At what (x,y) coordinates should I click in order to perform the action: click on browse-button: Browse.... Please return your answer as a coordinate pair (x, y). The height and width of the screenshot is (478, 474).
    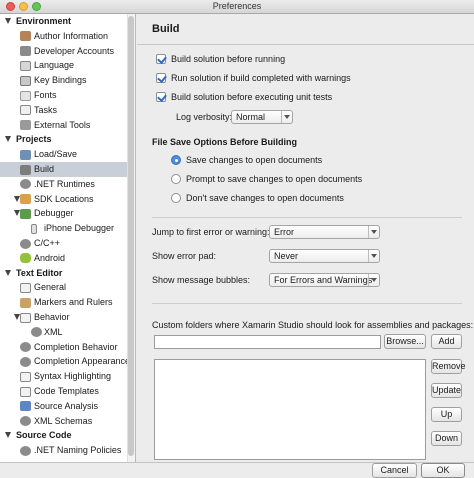
    Looking at the image, I should click on (405, 341).